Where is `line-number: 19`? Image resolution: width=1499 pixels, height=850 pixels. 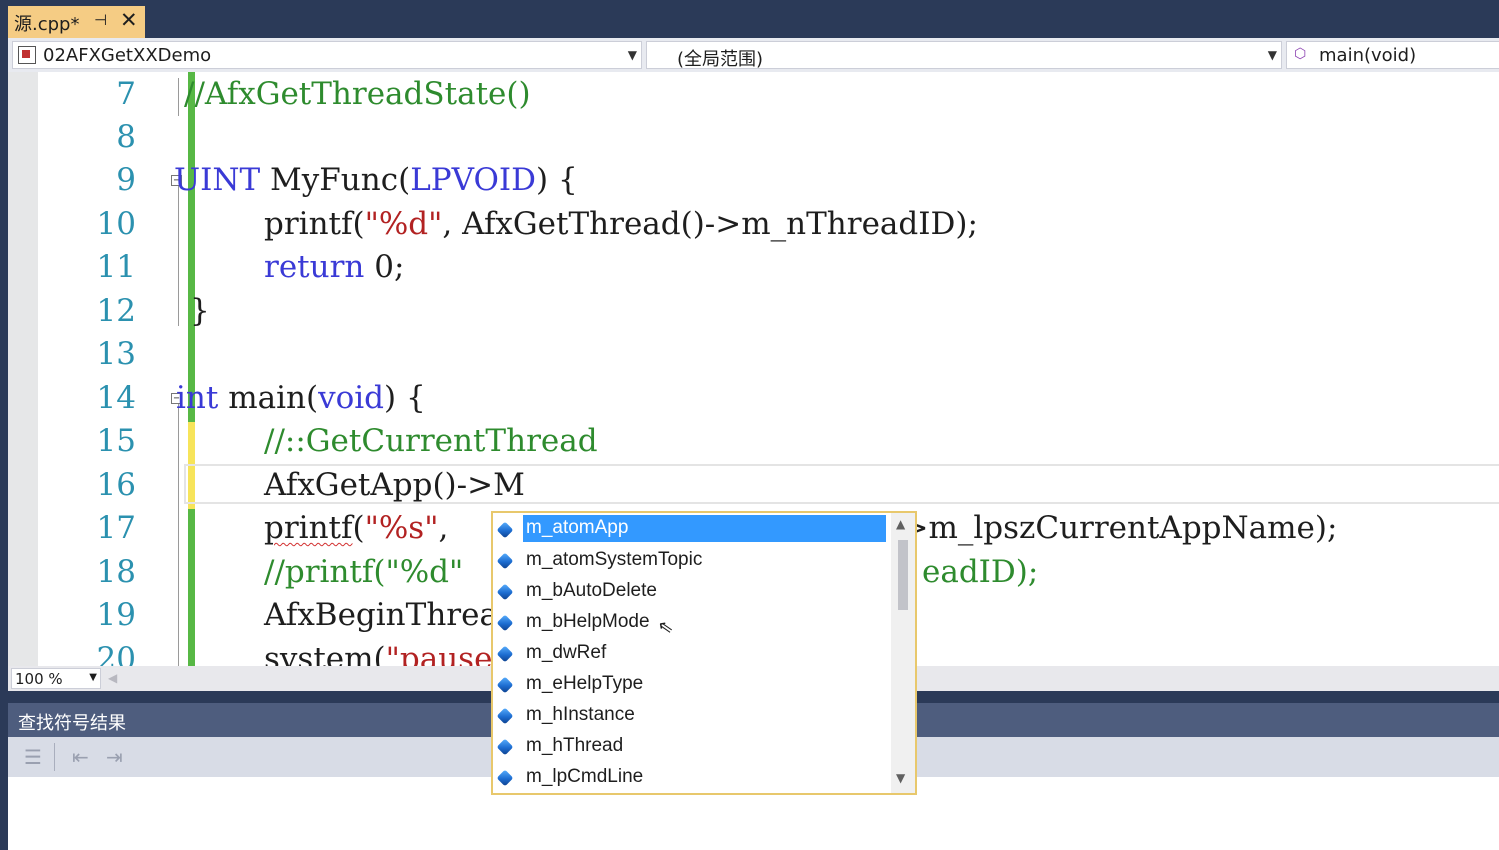 line-number: 19 is located at coordinates (116, 615).